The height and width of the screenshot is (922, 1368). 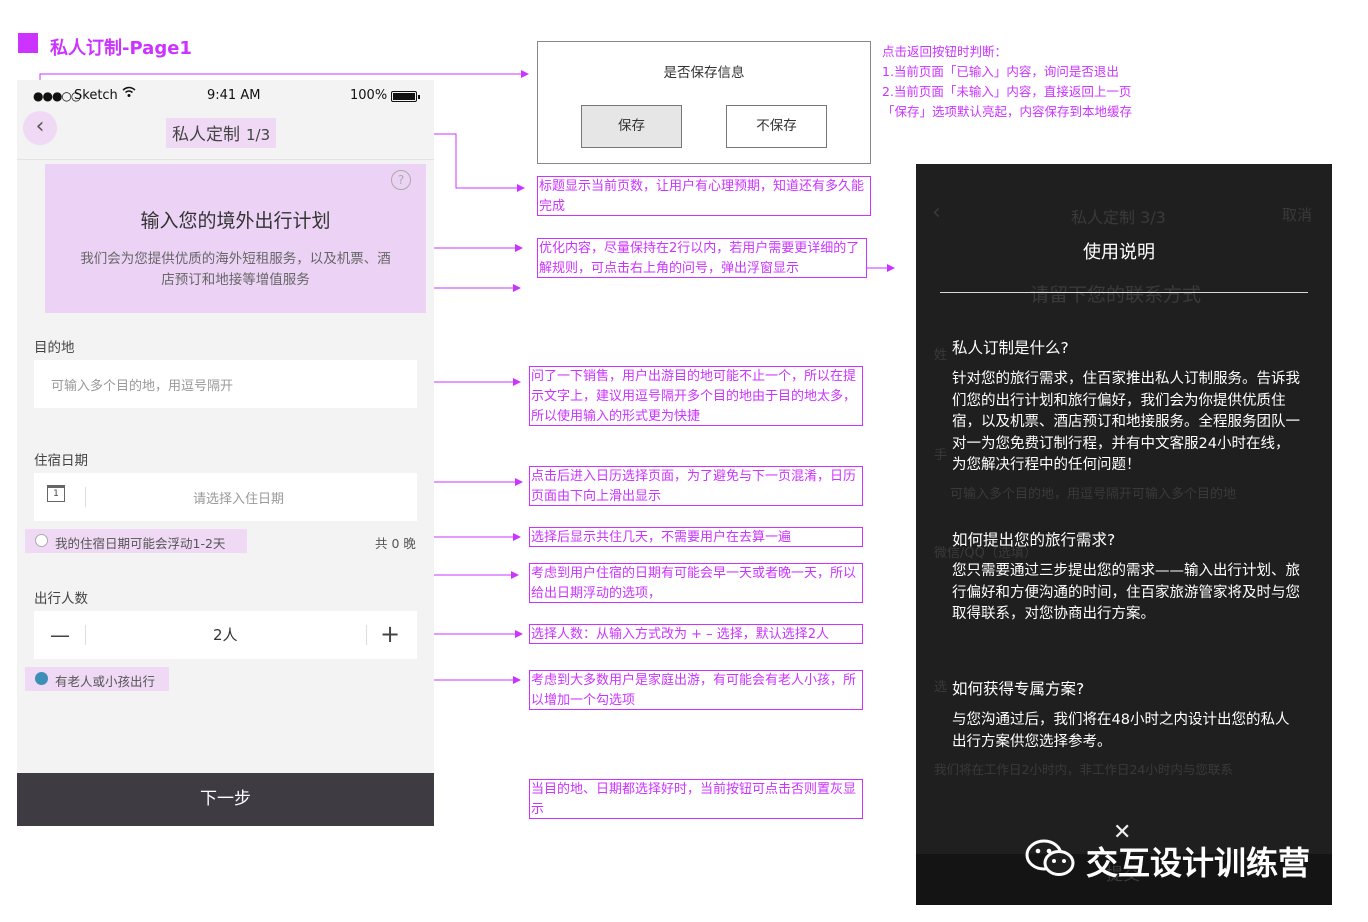 I want to click on dialog-note-line: 「保存」选项默认亮起，内容保存到本地缓存, so click(x=1007, y=111).